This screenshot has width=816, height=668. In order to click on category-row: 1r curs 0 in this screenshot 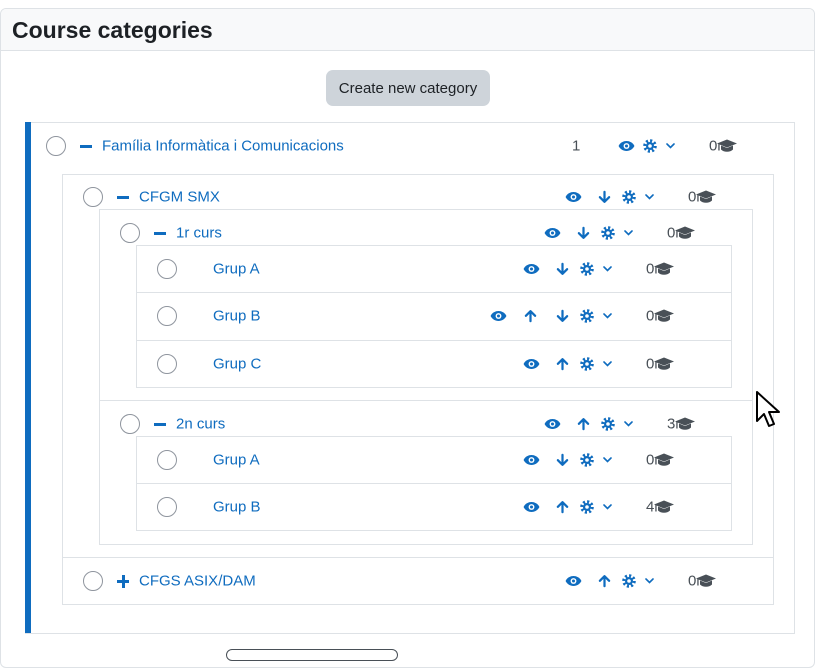, I will do `click(408, 233)`.